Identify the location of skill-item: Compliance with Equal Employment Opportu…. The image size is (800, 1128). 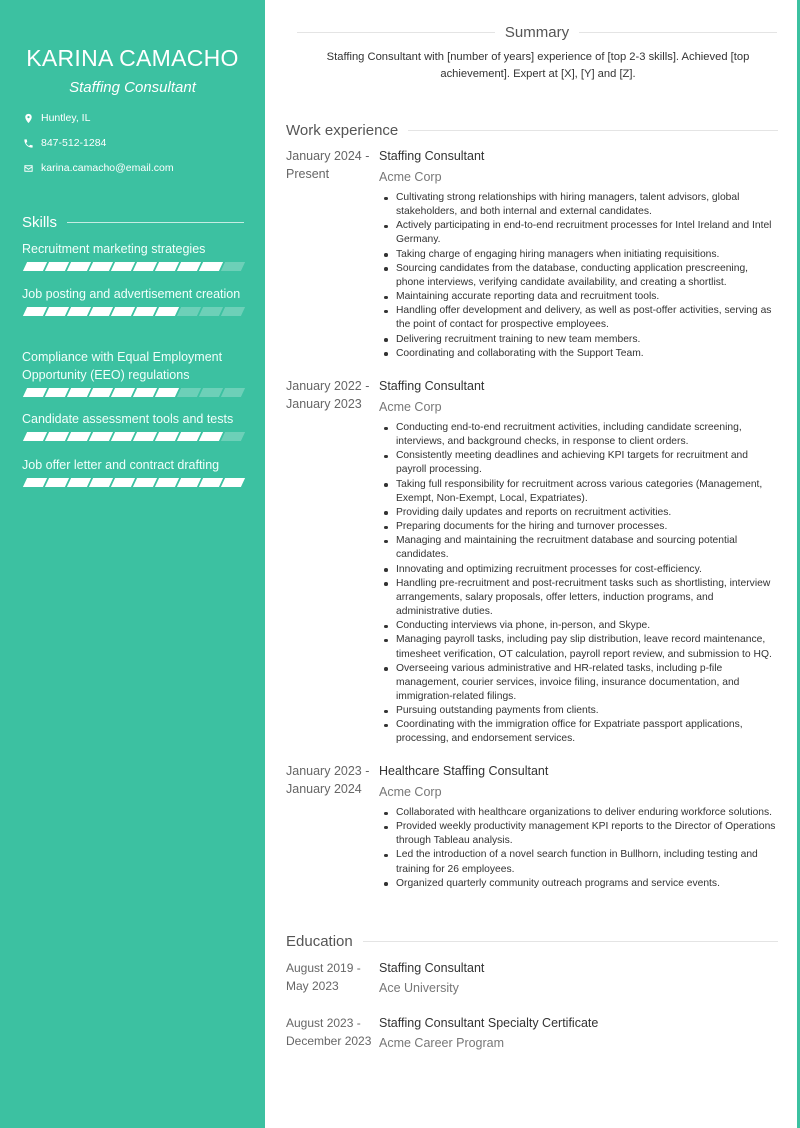
(134, 372).